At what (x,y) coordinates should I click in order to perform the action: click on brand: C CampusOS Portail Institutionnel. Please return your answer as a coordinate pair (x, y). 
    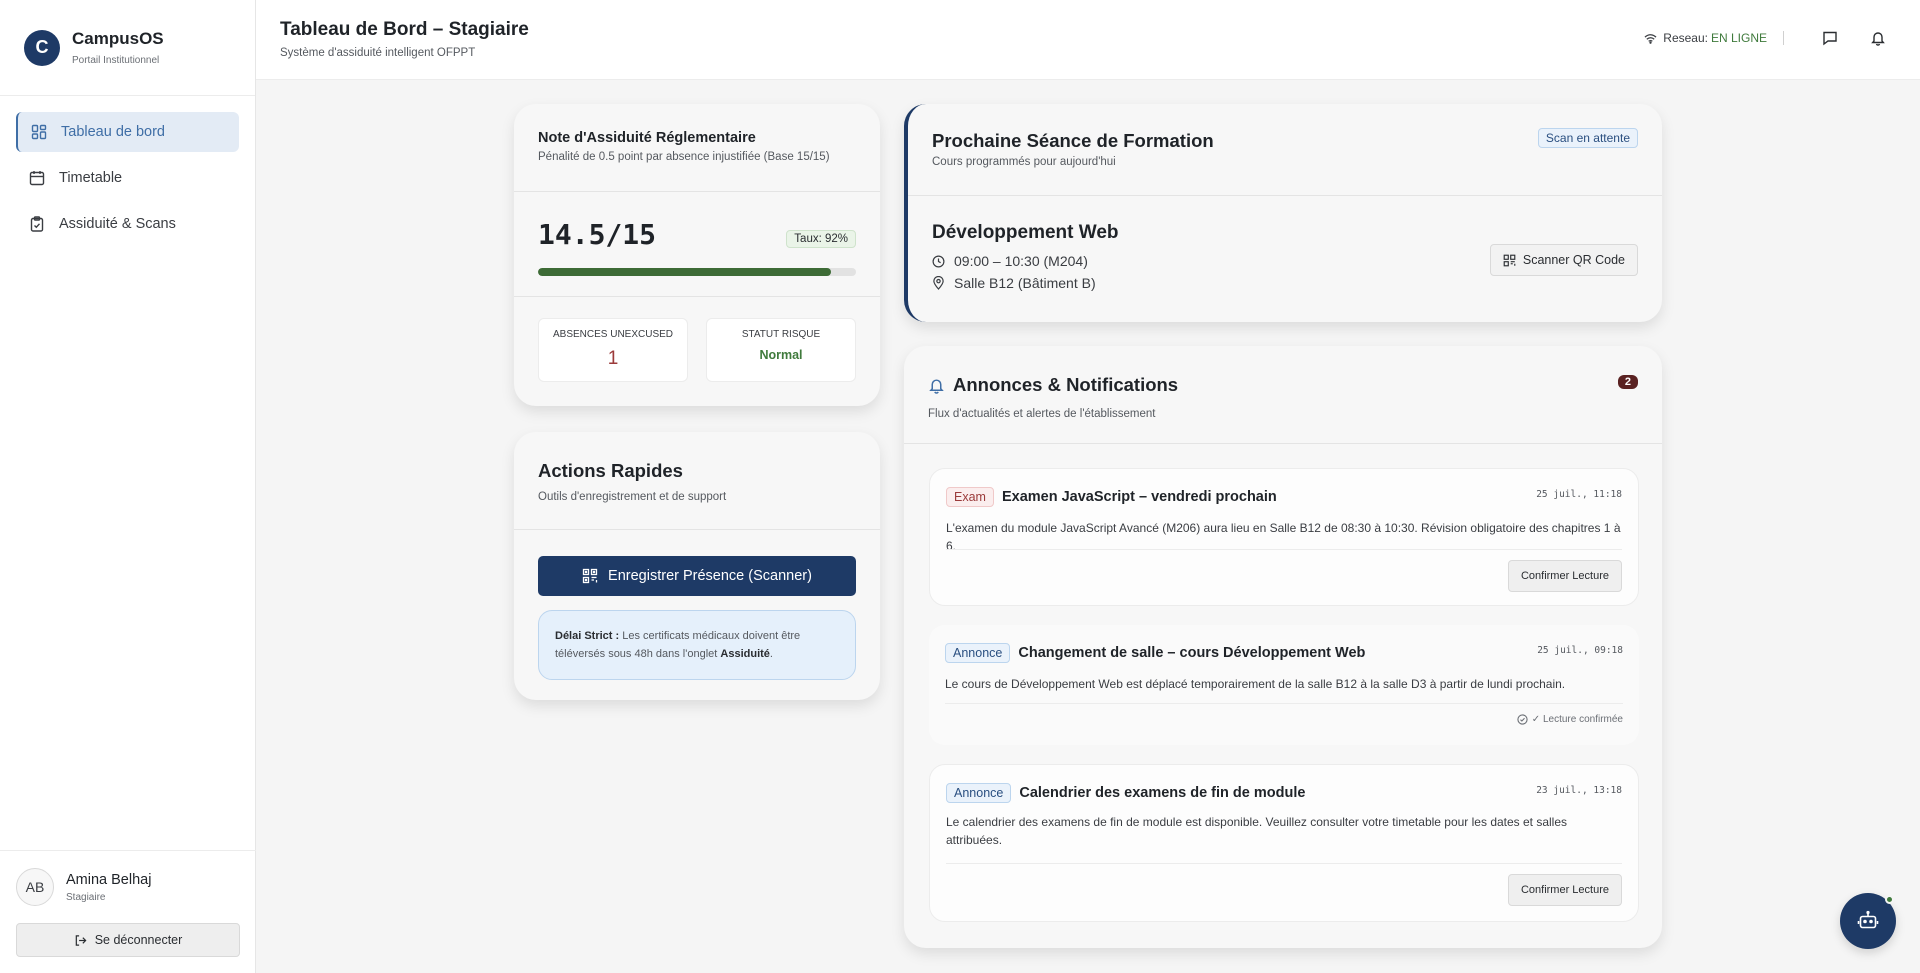
    Looking at the image, I should click on (127, 48).